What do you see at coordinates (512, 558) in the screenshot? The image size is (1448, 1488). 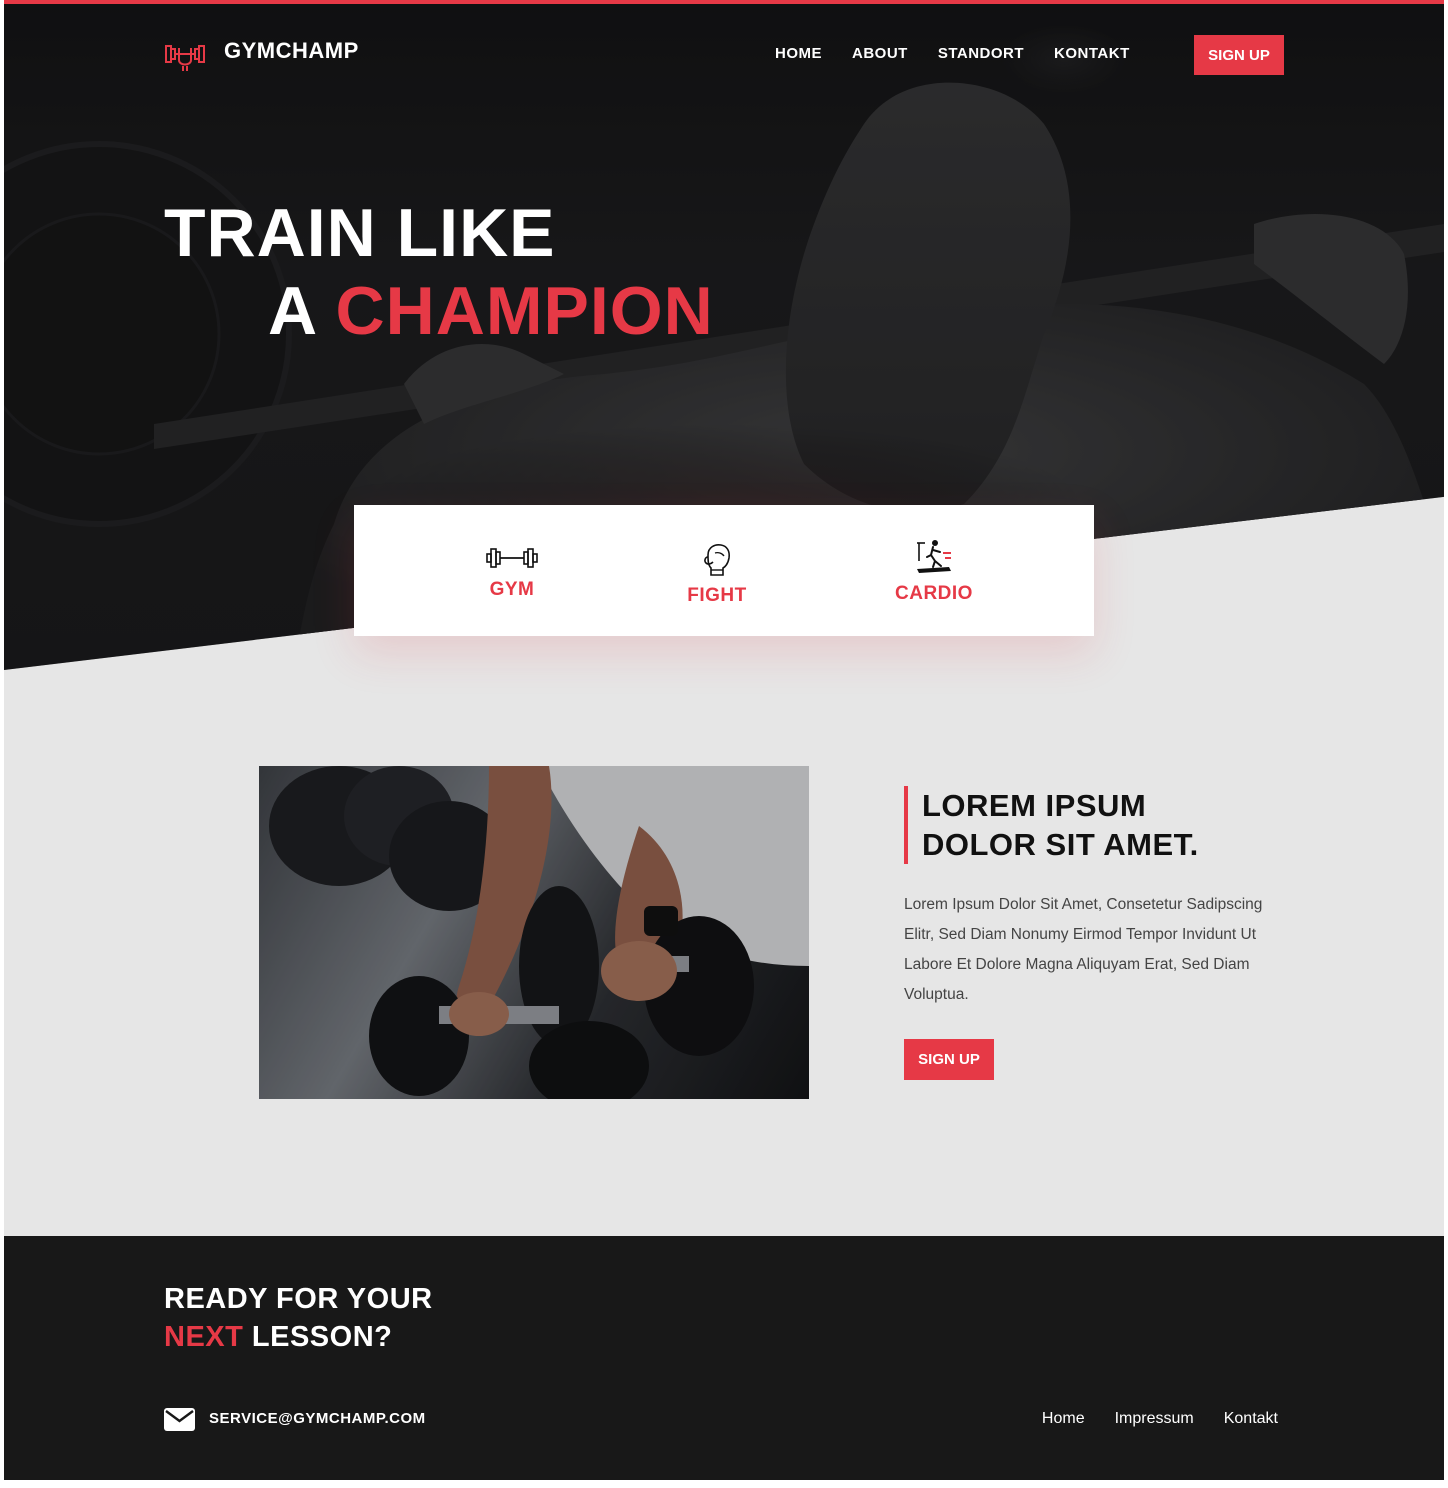 I see `dumbbell-icon` at bounding box center [512, 558].